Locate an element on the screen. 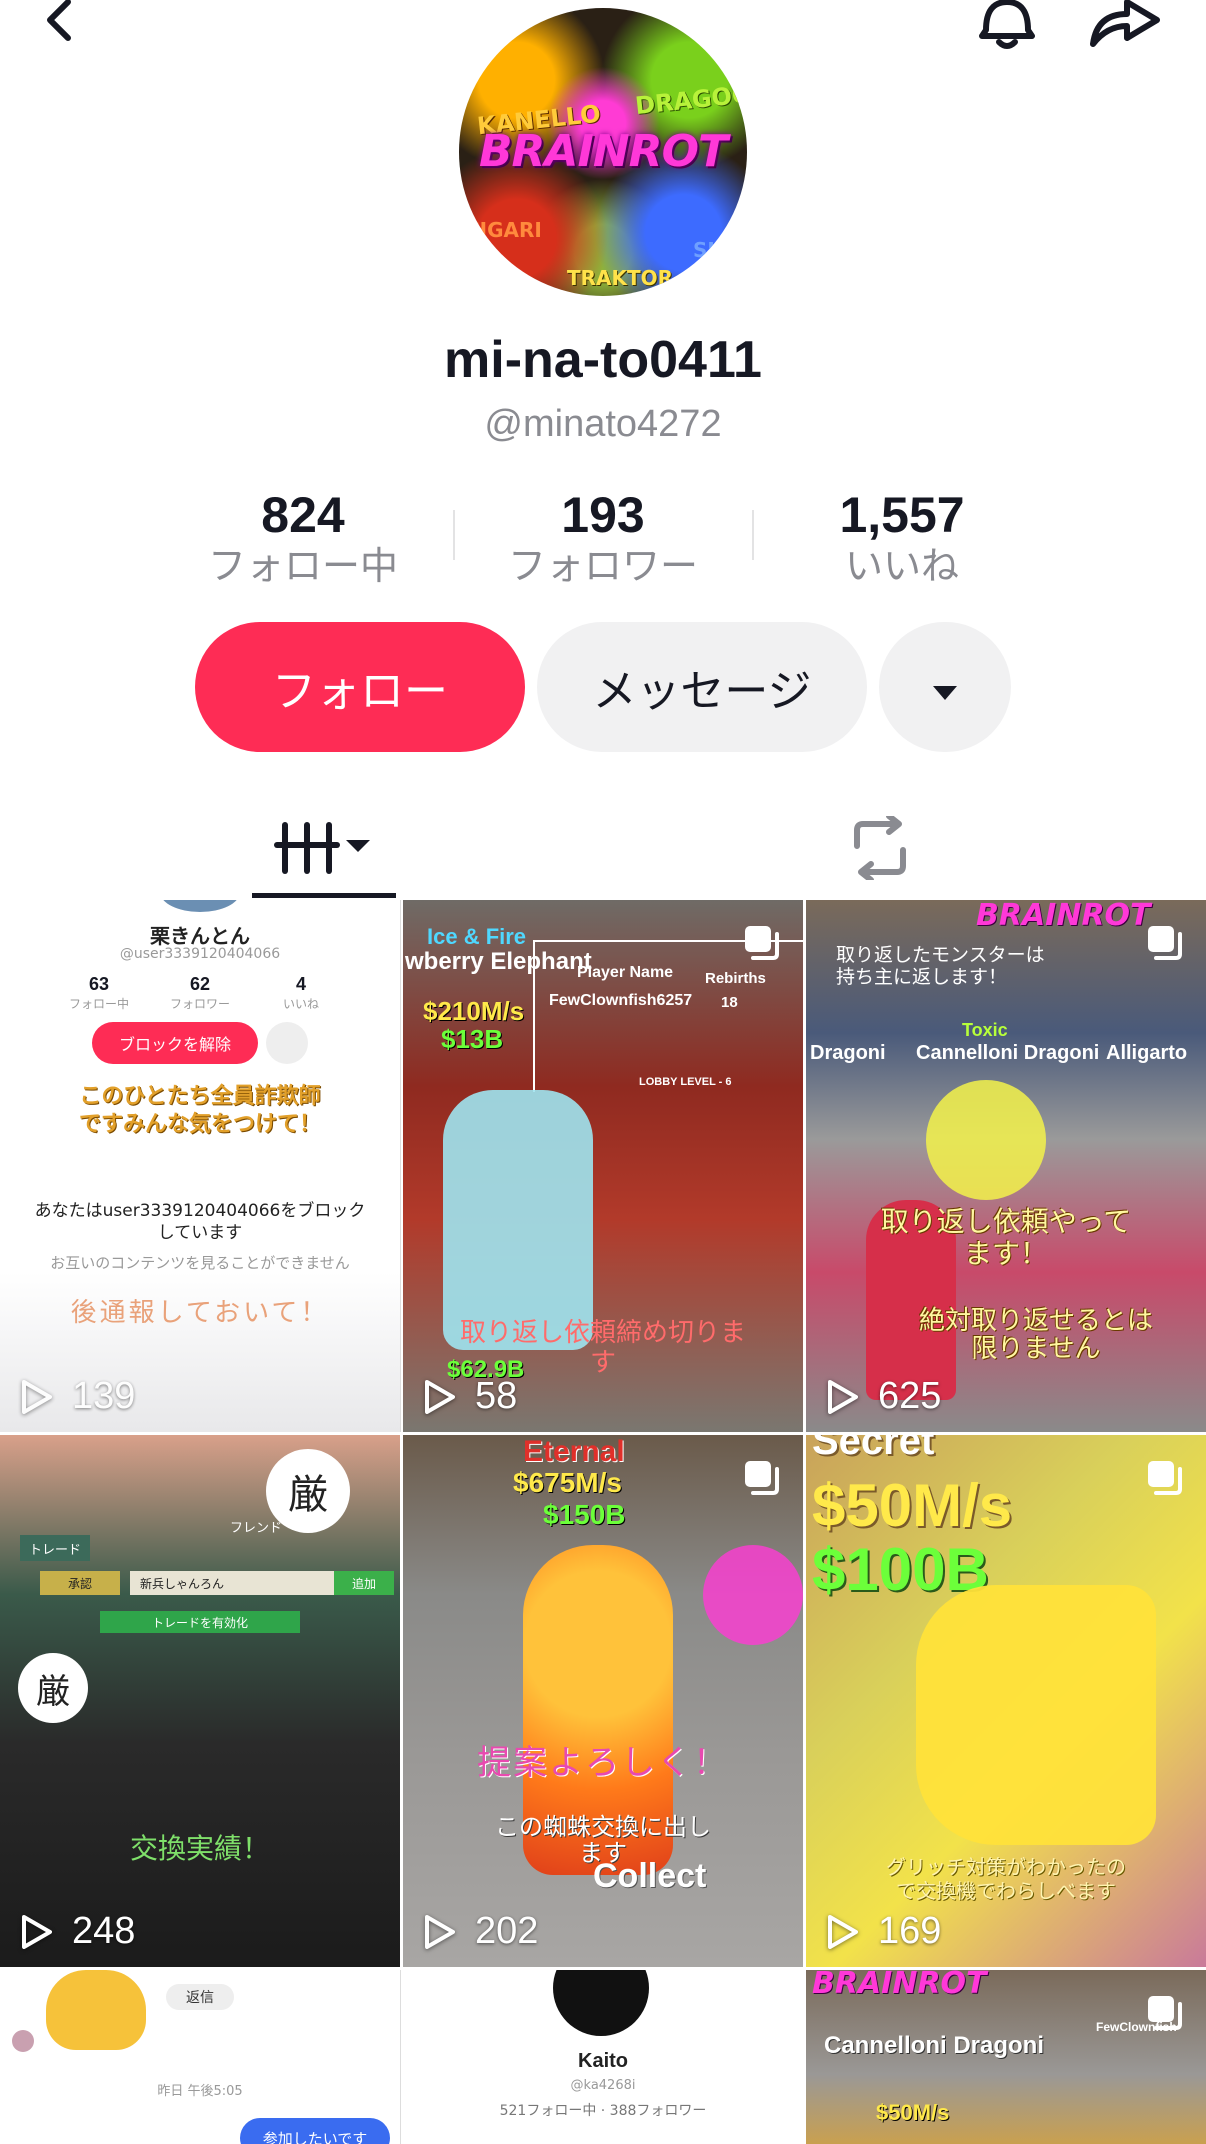  thumbnail-text: 返信 is located at coordinates (200, 1997).